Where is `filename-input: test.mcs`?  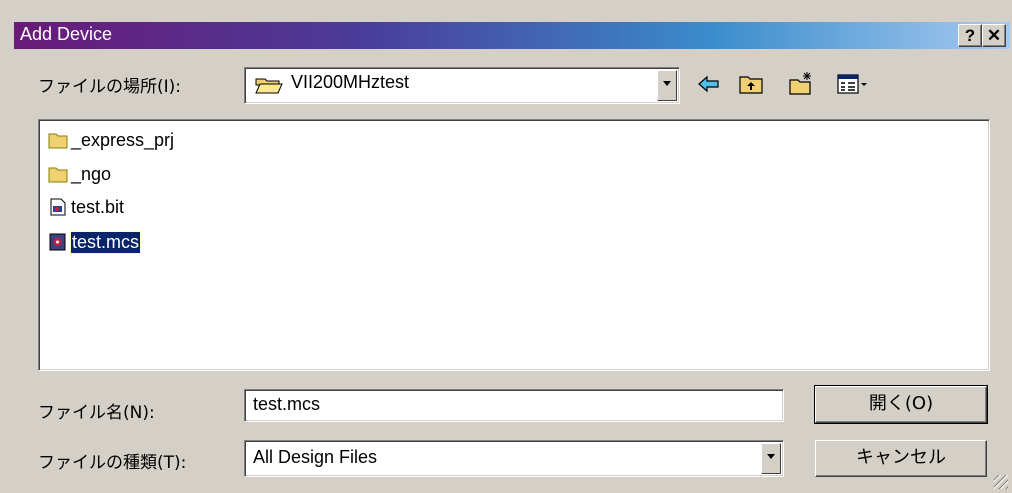
filename-input: test.mcs is located at coordinates (514, 405).